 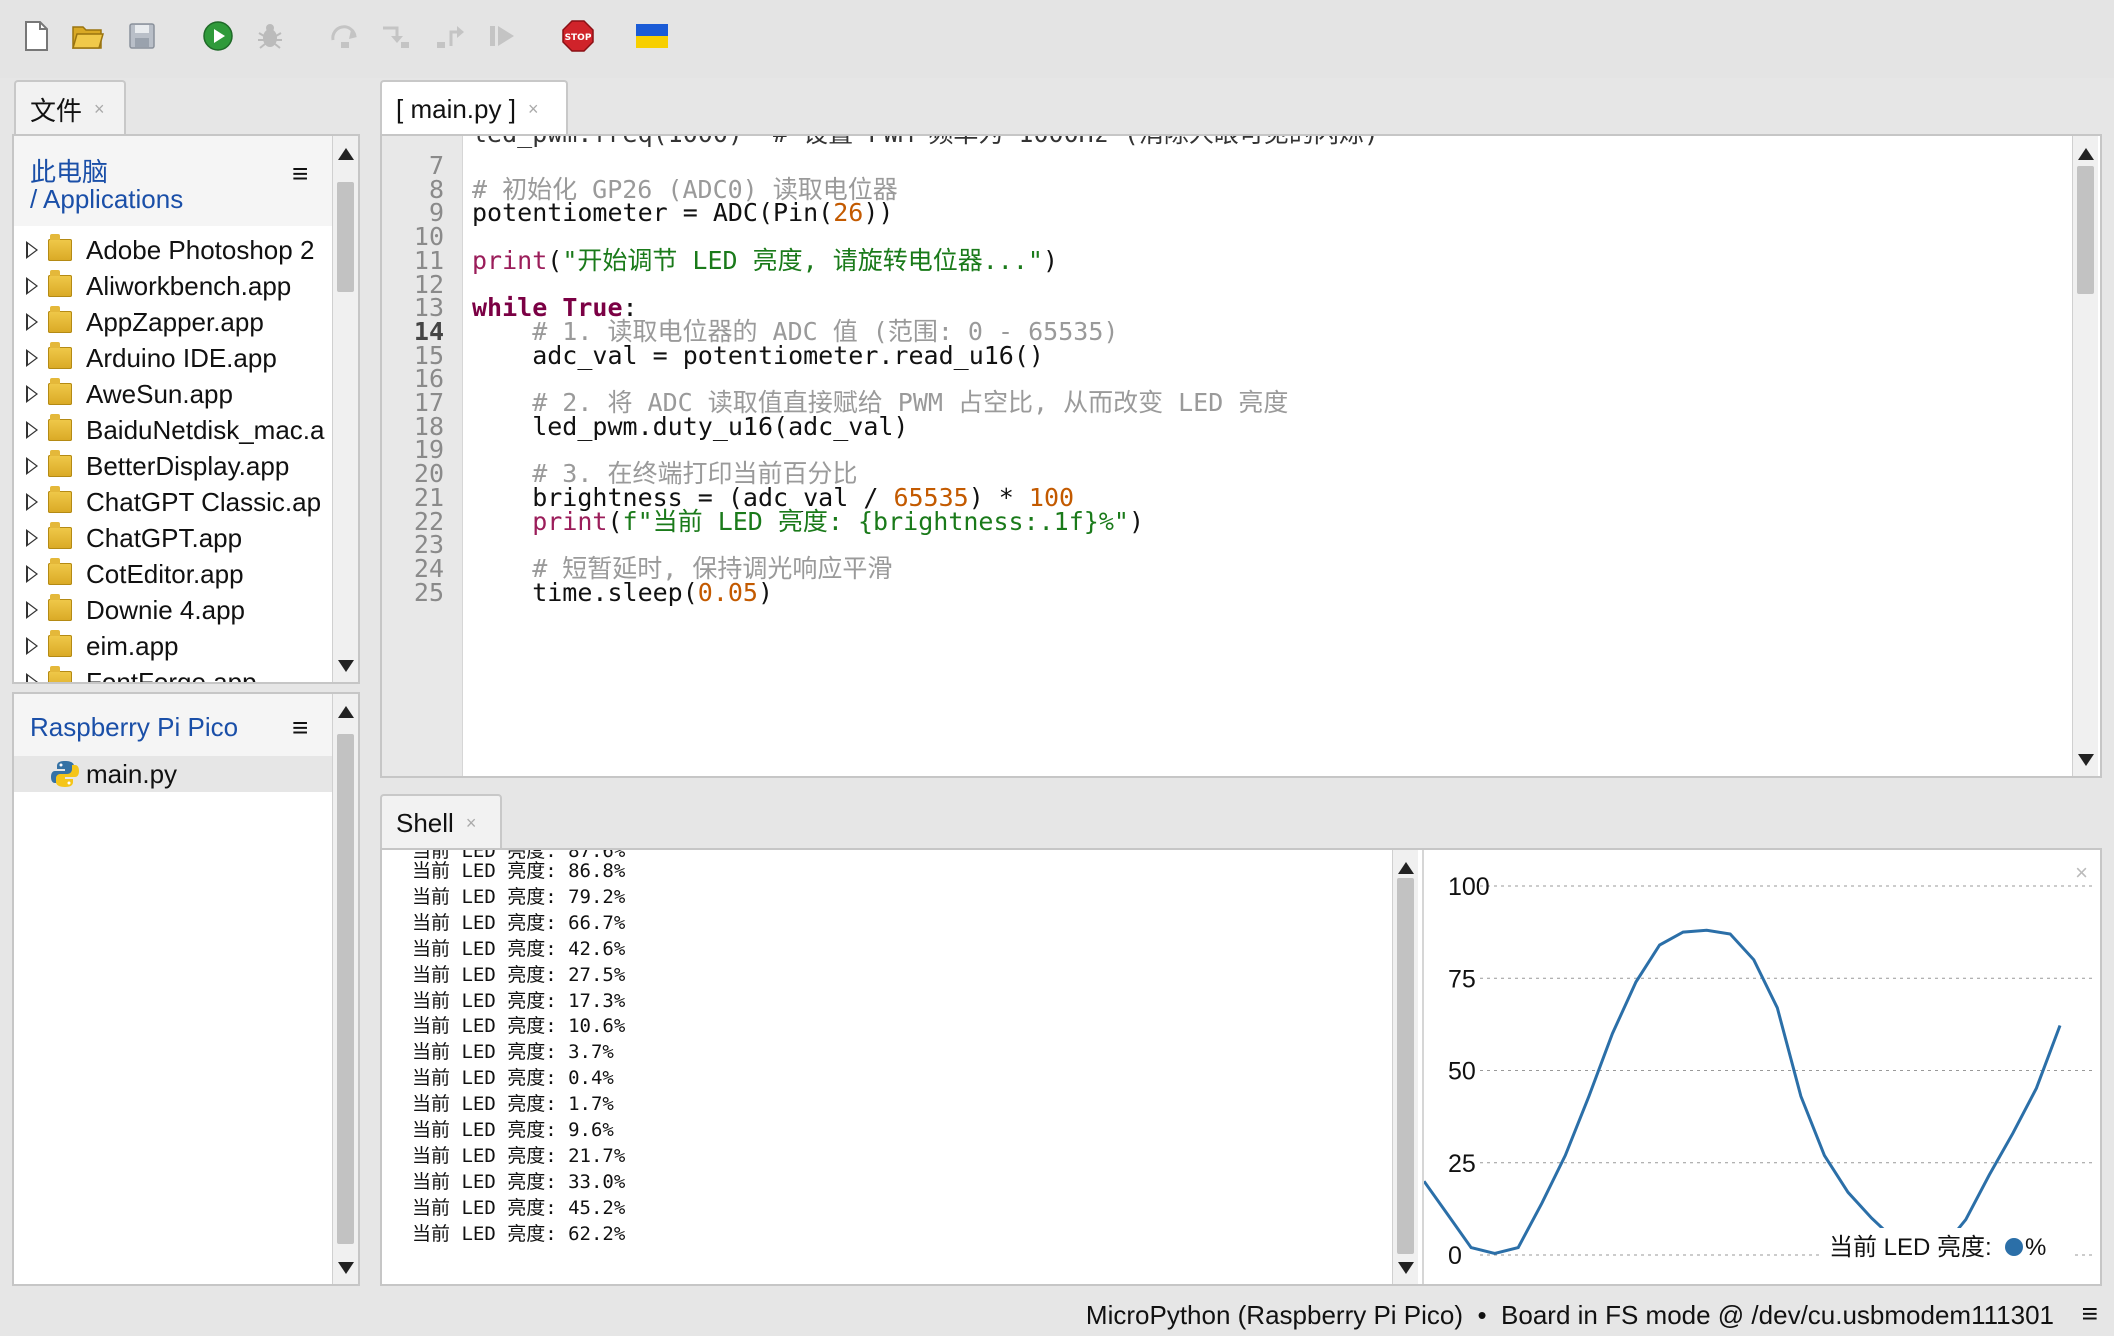 What do you see at coordinates (622, 593) in the screenshot?
I see `code-line: time.sleep(0.05)` at bounding box center [622, 593].